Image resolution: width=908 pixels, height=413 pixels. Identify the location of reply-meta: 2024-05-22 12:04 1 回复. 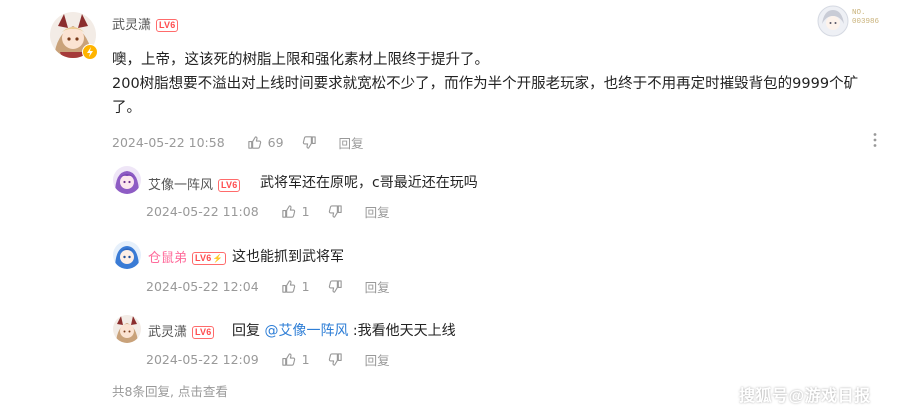
(268, 286).